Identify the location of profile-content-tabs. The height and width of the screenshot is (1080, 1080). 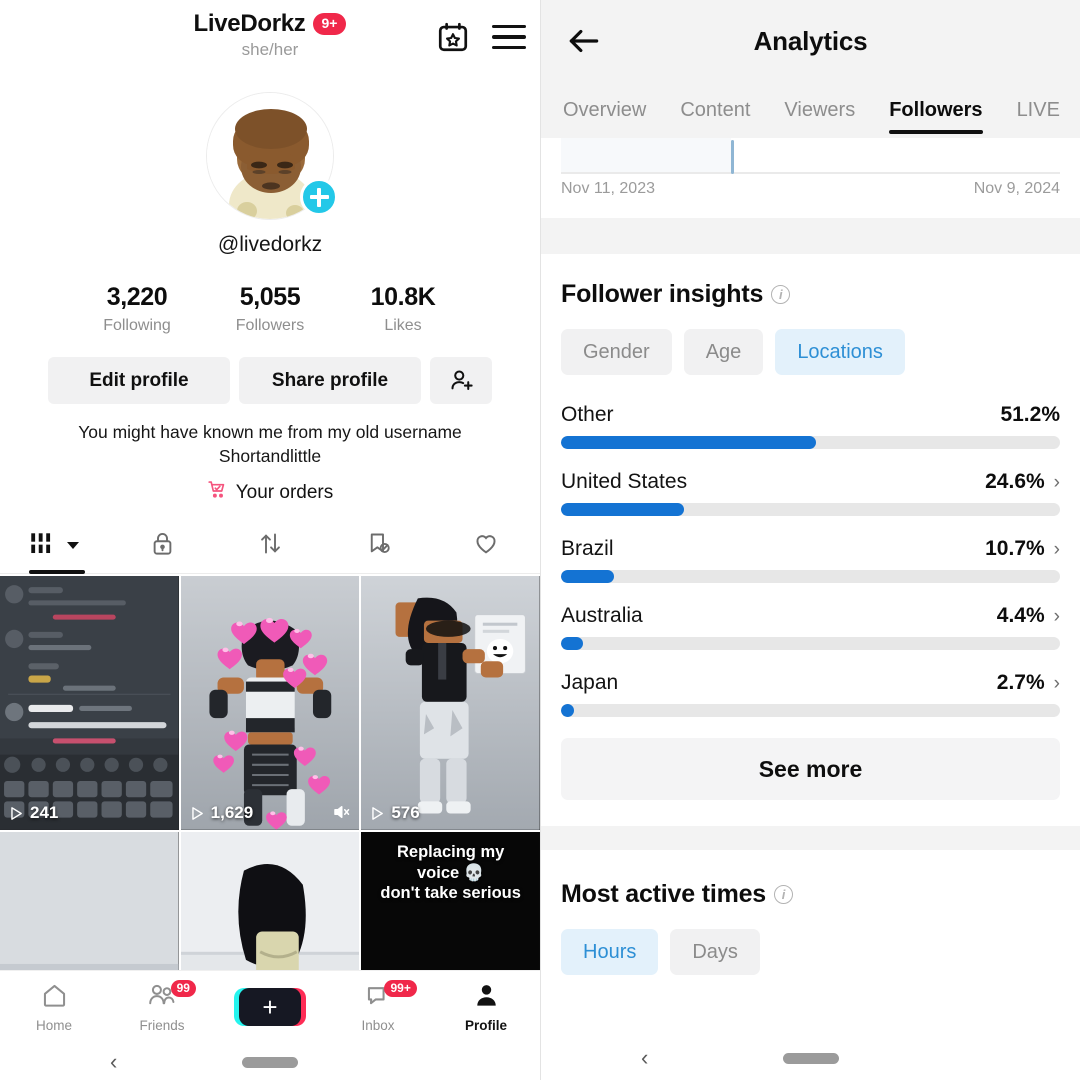
(270, 546).